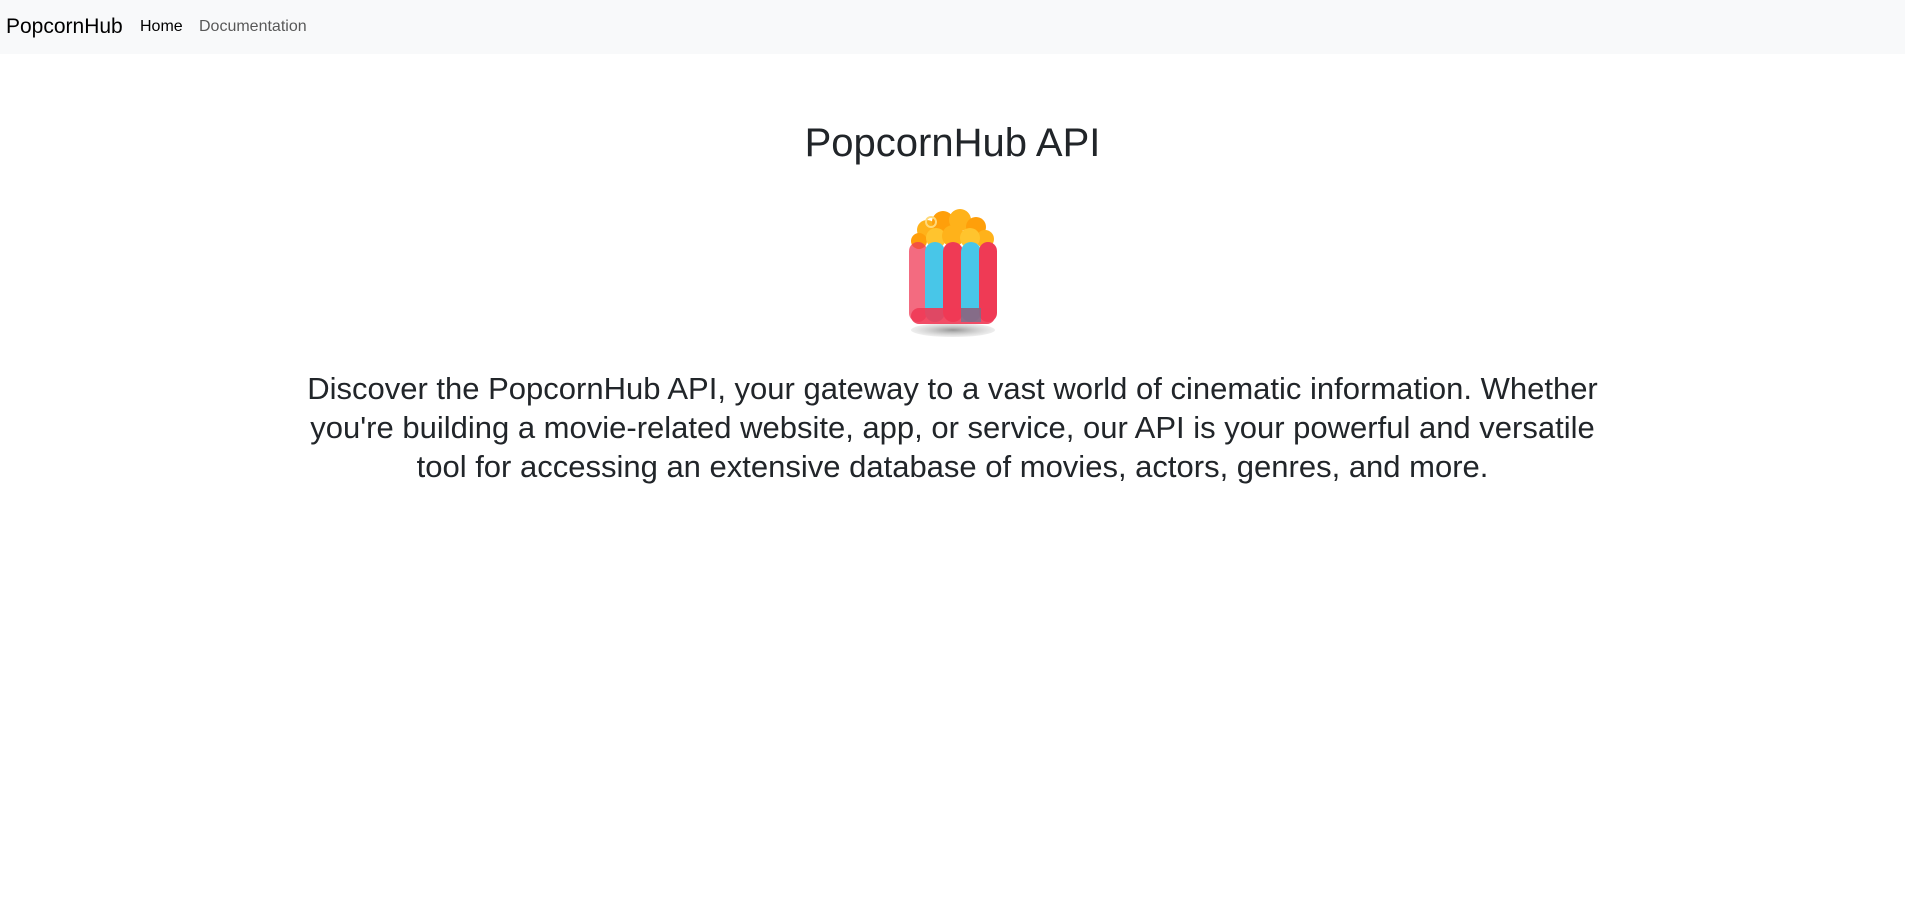 The height and width of the screenshot is (923, 1905). I want to click on nav-link-documentation: Documentation, so click(253, 27).